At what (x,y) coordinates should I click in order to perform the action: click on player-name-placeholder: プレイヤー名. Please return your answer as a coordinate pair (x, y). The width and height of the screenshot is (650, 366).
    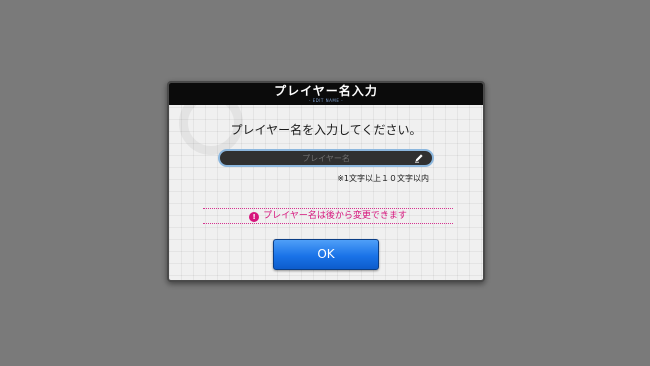
    Looking at the image, I should click on (326, 158).